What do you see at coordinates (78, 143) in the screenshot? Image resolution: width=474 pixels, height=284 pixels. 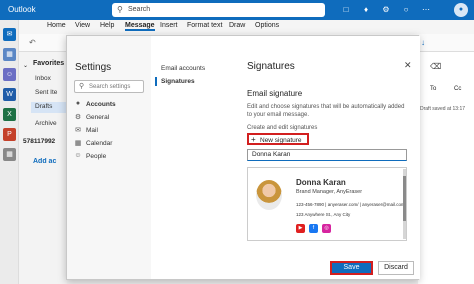 I see `calendar-icon: ▦` at bounding box center [78, 143].